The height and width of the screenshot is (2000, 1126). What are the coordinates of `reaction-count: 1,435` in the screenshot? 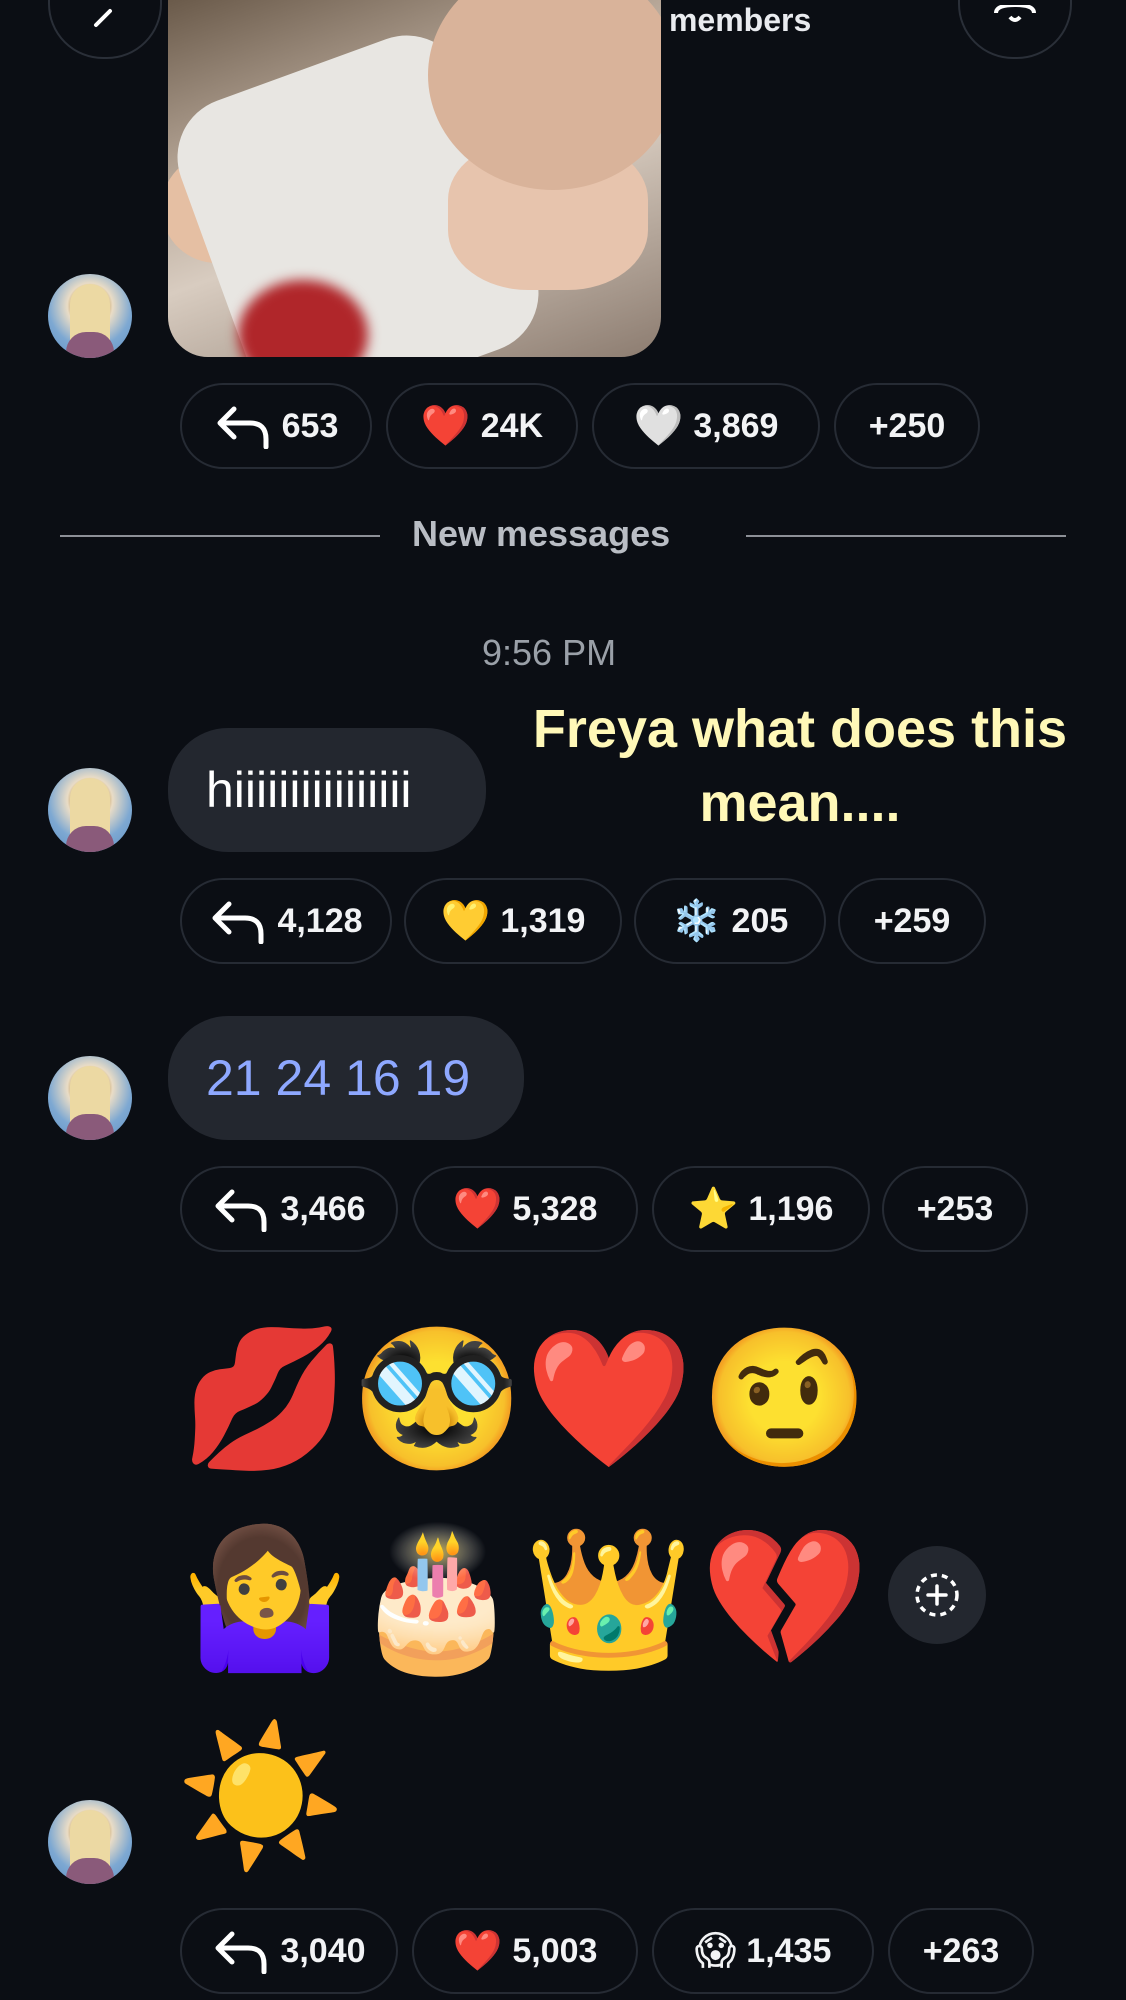 It's located at (789, 1950).